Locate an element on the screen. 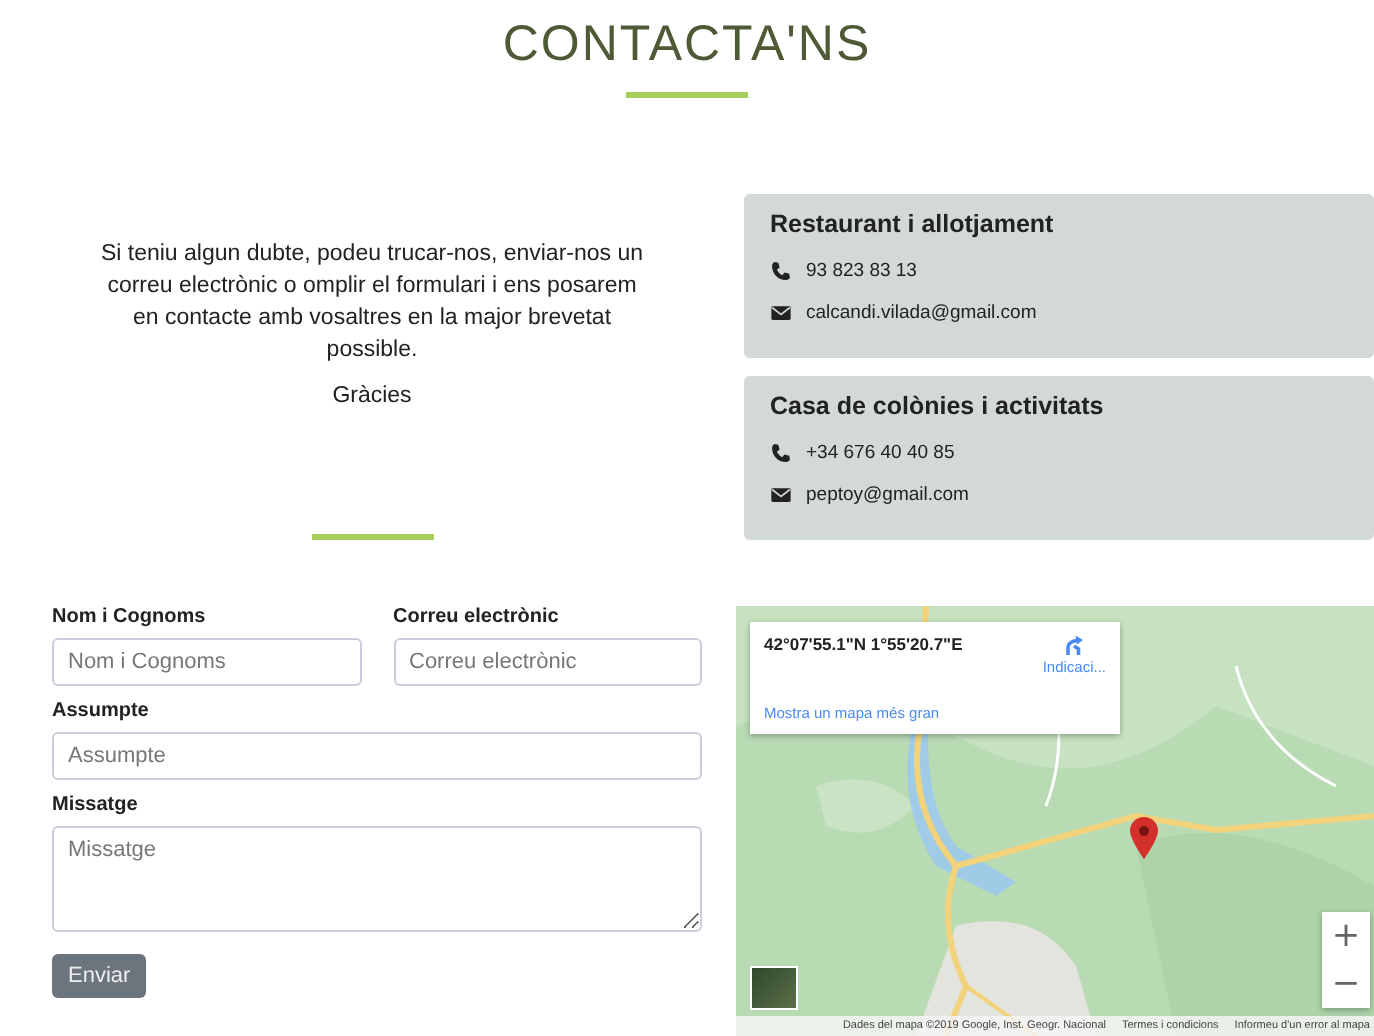 This screenshot has height=1036, width=1374. card-heading: Casa de colònies i activitats is located at coordinates (938, 405).